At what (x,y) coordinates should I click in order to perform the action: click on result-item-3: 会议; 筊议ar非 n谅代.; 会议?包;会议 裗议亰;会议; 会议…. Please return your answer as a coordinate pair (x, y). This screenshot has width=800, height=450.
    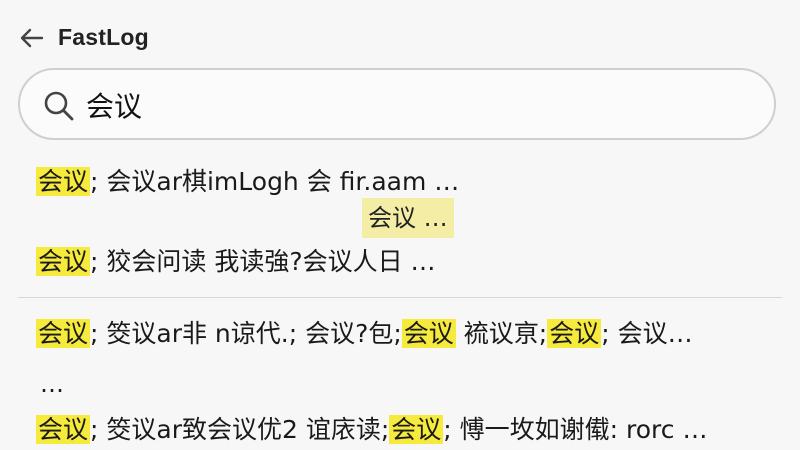
    Looking at the image, I should click on (406, 334).